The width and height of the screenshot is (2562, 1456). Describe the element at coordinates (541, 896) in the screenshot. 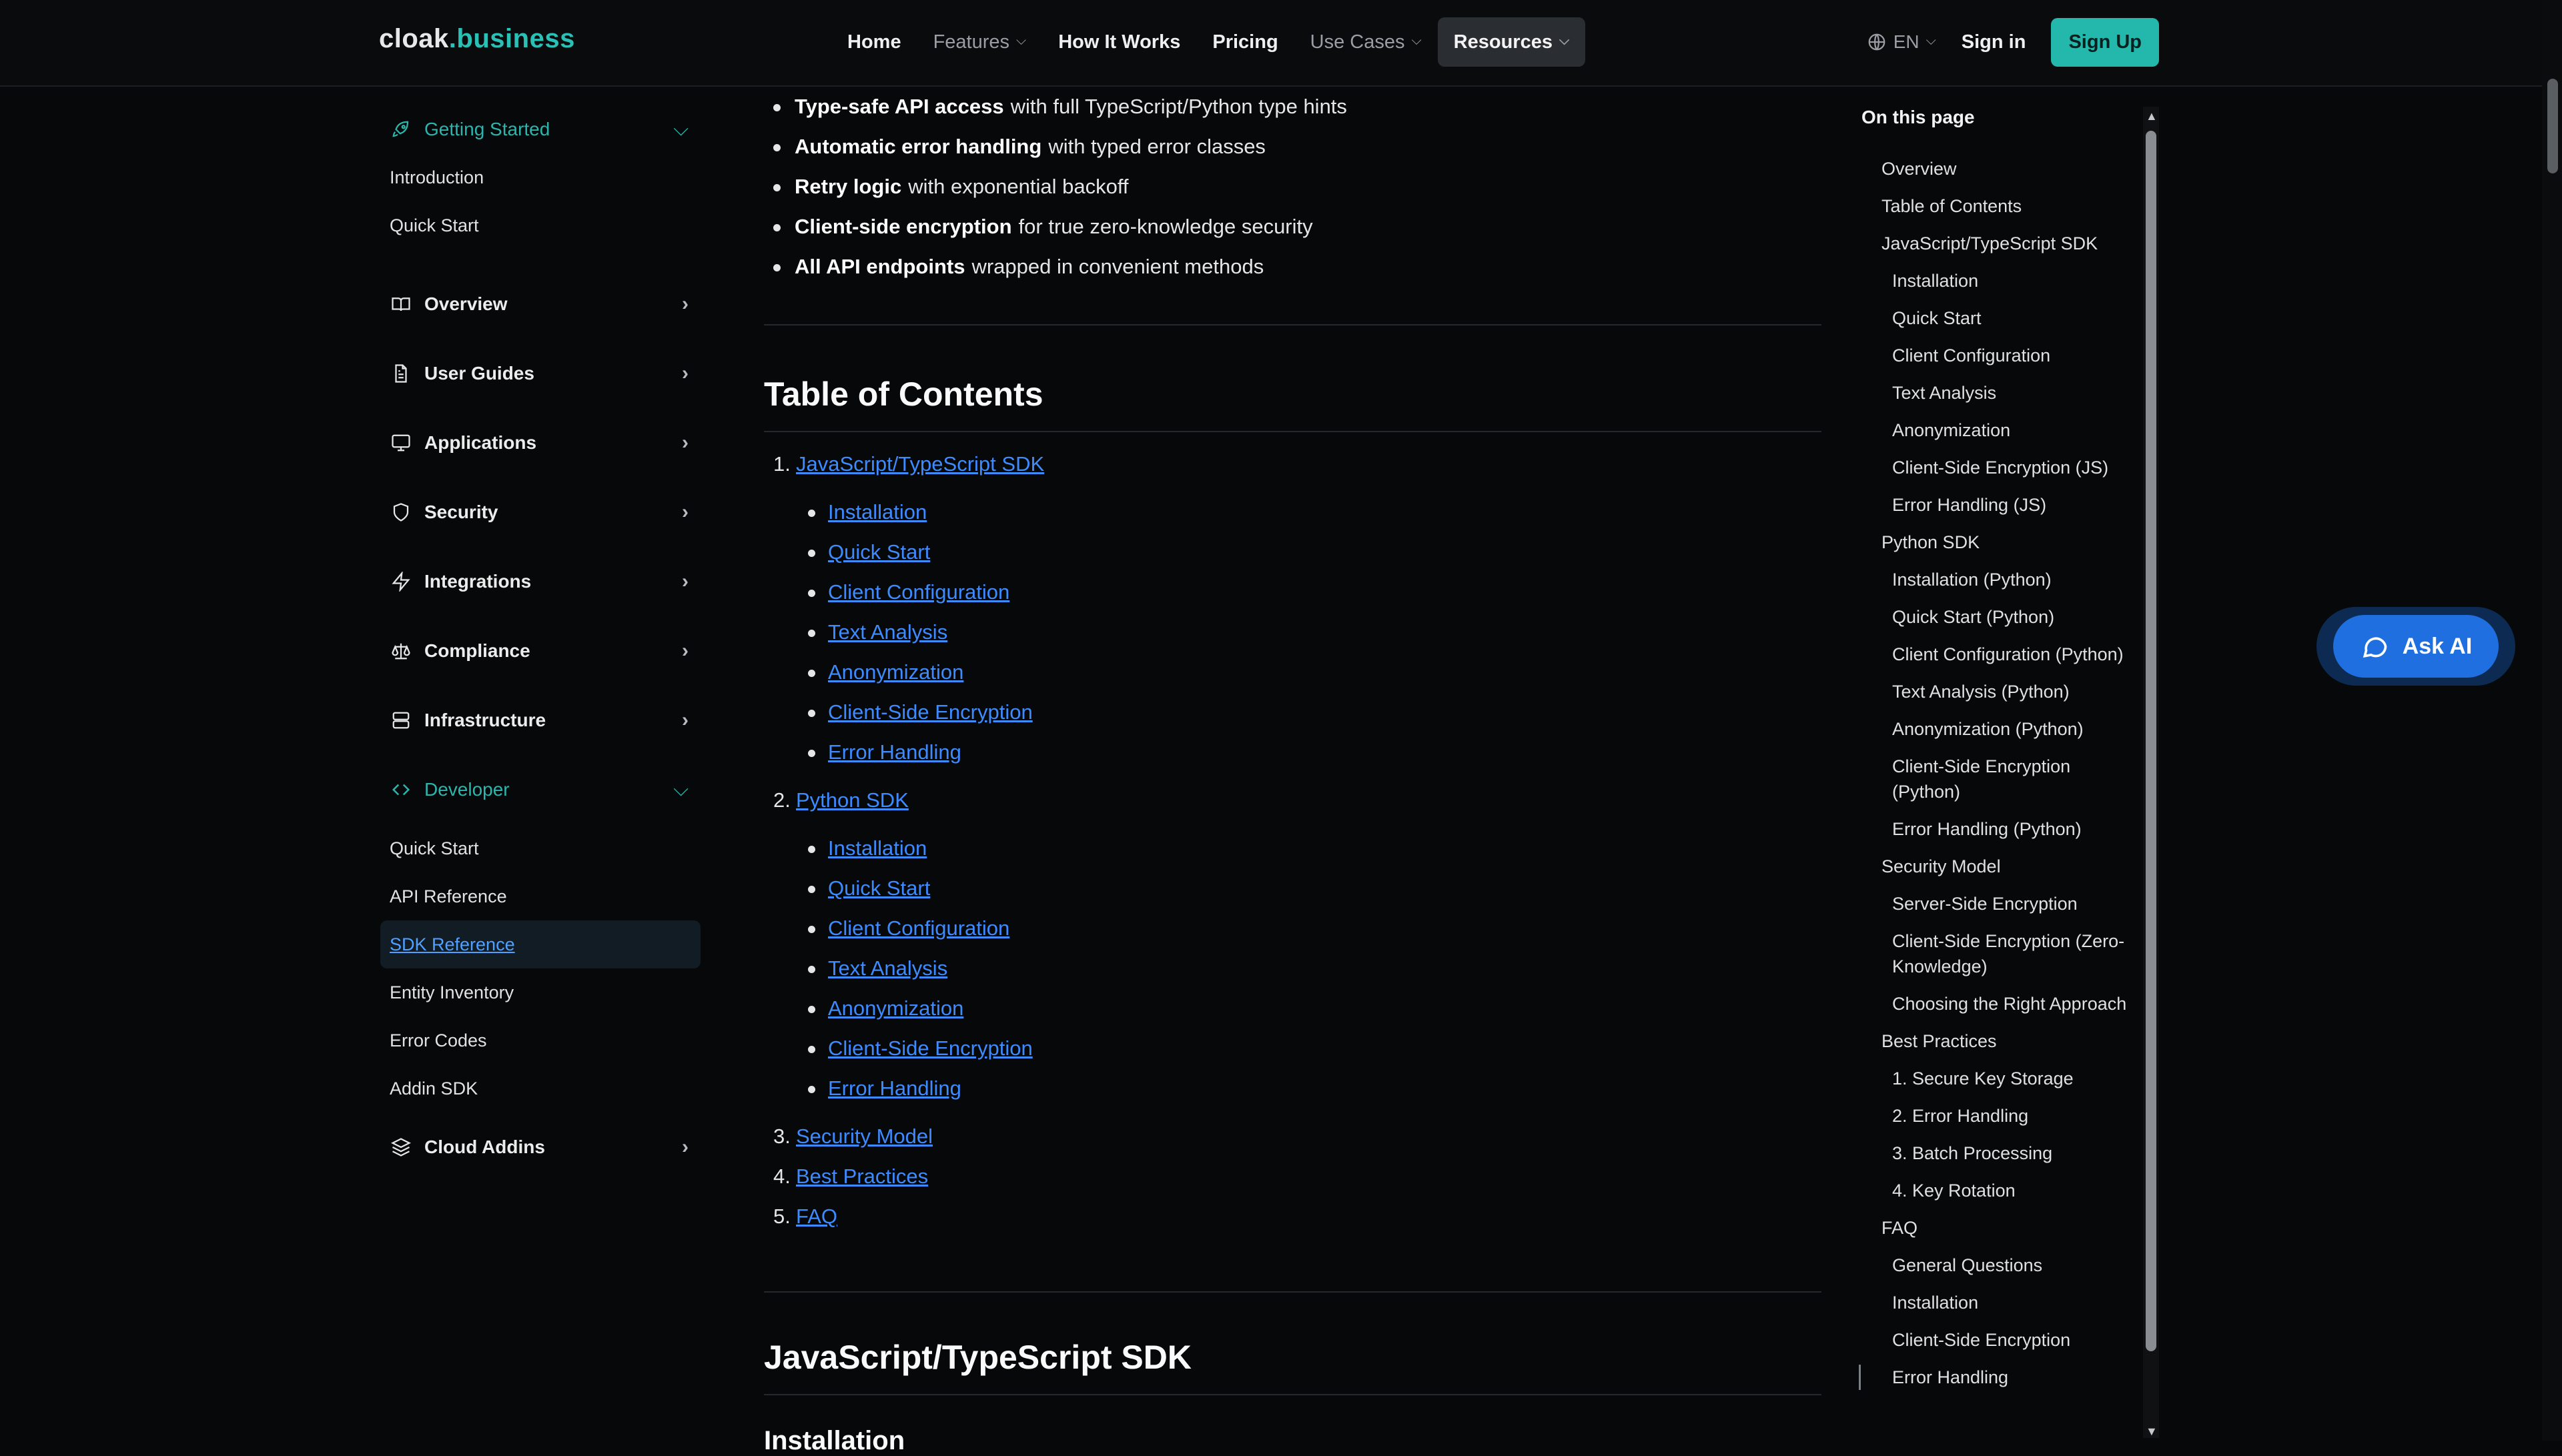

I see `sidebar-item-api-reference: API Reference` at that location.